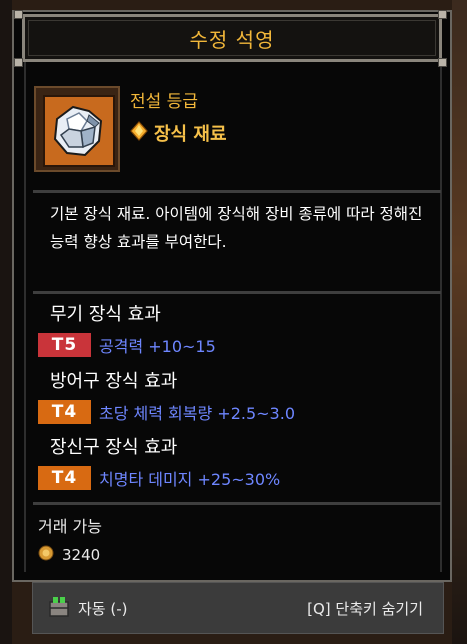  What do you see at coordinates (59, 608) in the screenshot?
I see `inventory-box-icon` at bounding box center [59, 608].